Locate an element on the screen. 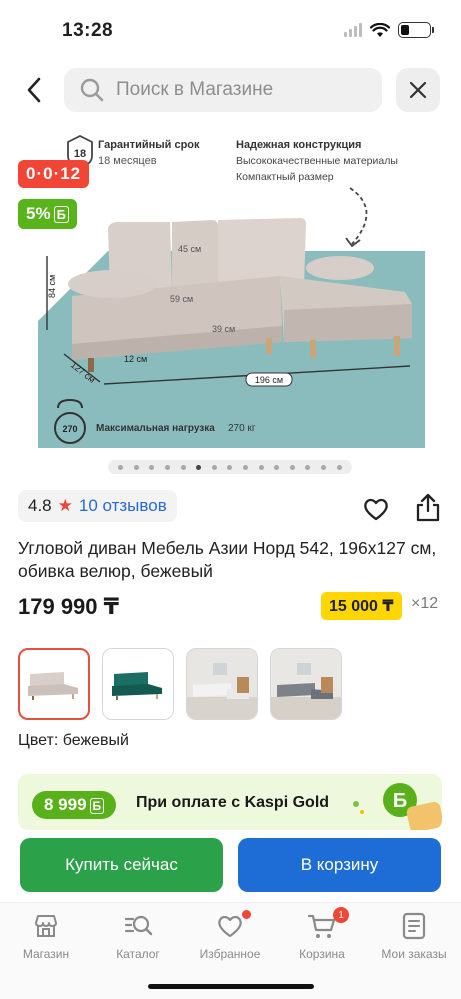 The image size is (461, 999). tab-favorites: Избранное is located at coordinates (230, 935).